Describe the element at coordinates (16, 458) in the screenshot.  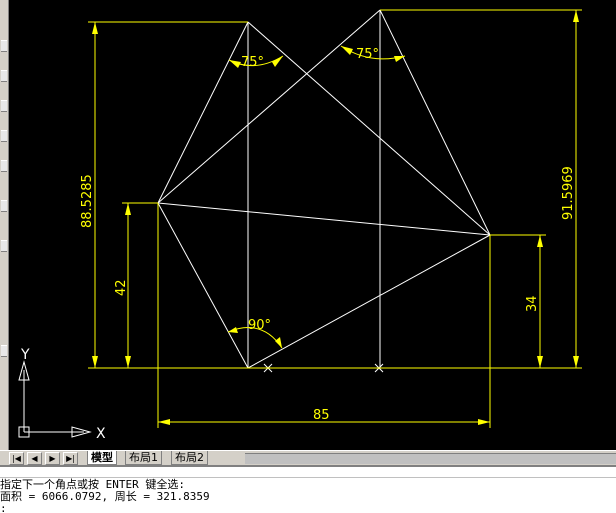
I see `first-tab-button: |◀` at that location.